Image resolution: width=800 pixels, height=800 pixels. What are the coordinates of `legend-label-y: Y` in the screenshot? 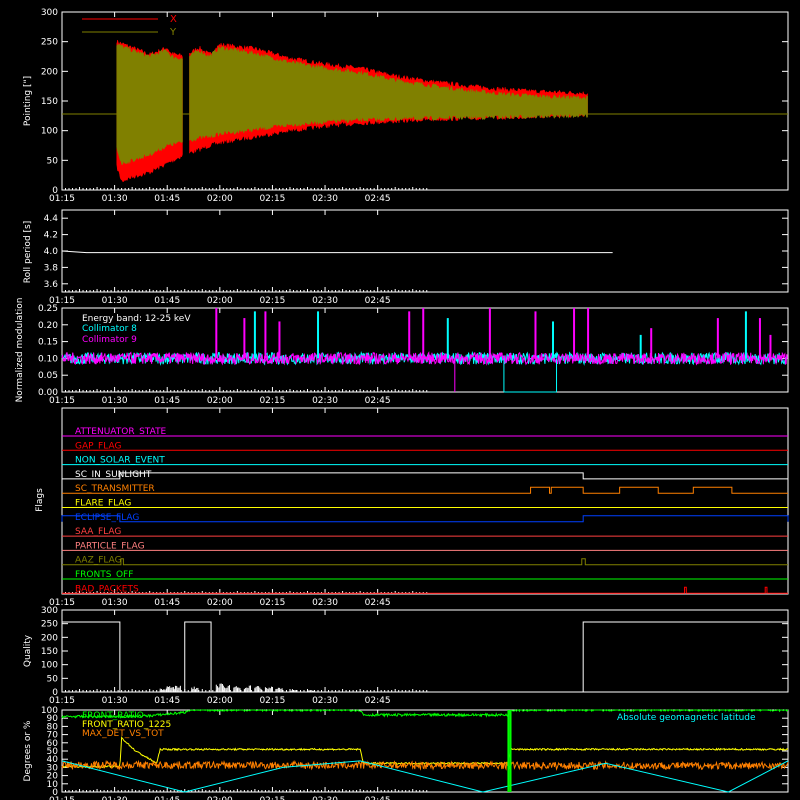 It's located at (173, 32).